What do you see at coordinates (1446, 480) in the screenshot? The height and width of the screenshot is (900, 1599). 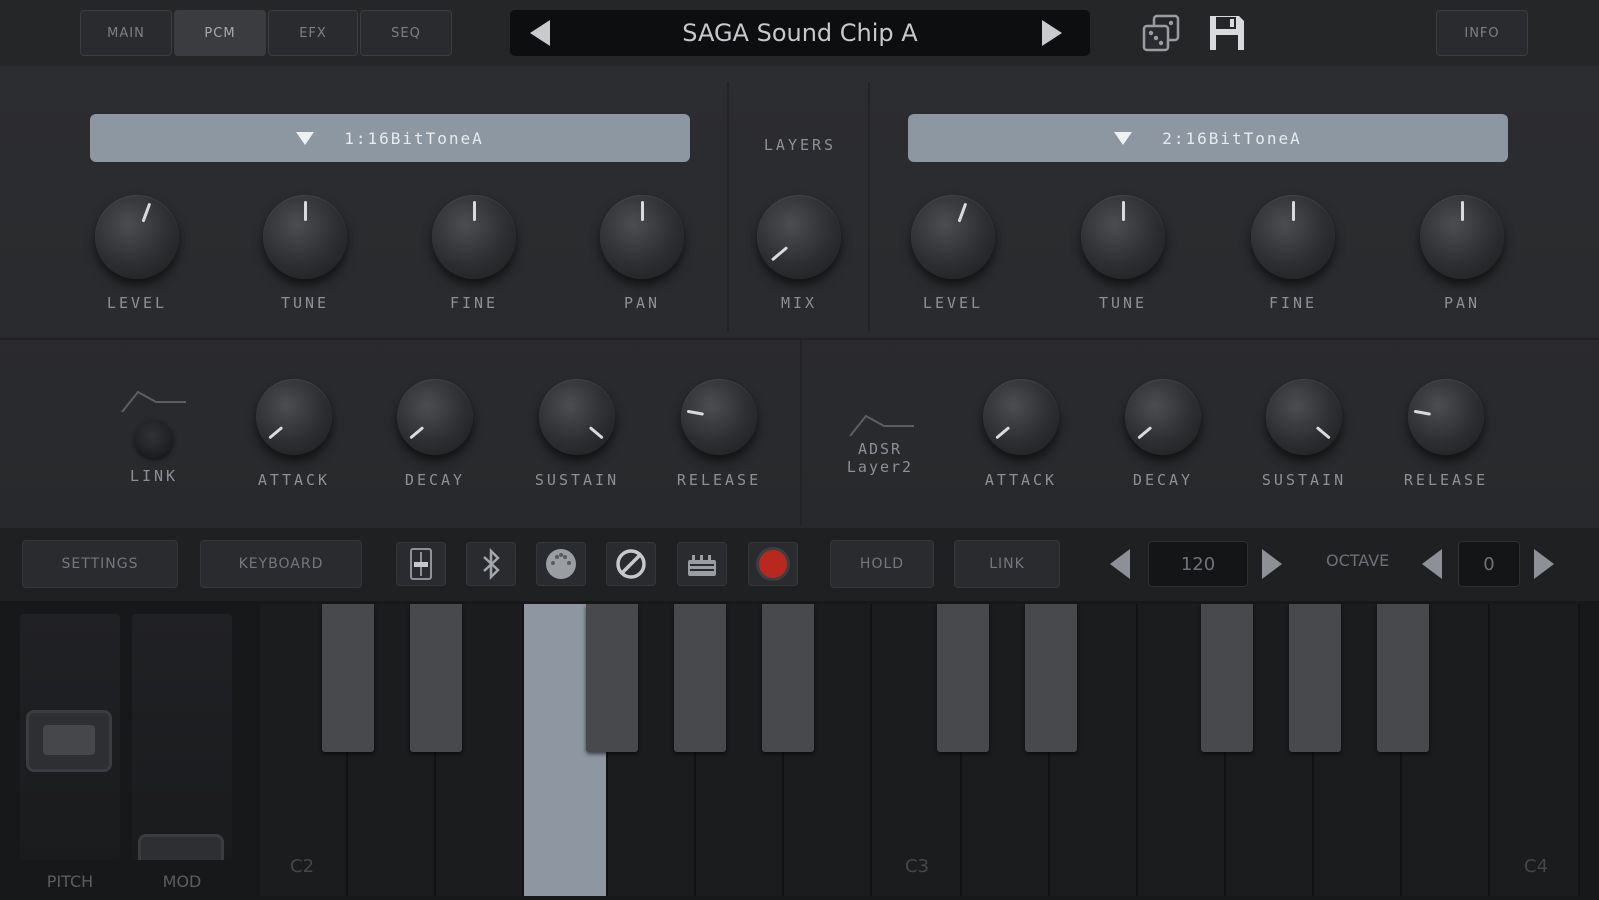 I see `knob-label: RELEASE` at bounding box center [1446, 480].